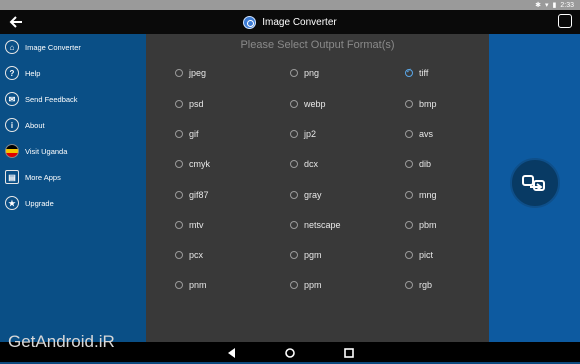 This screenshot has width=580, height=364. I want to click on format-option-ppm: ppm, so click(306, 285).